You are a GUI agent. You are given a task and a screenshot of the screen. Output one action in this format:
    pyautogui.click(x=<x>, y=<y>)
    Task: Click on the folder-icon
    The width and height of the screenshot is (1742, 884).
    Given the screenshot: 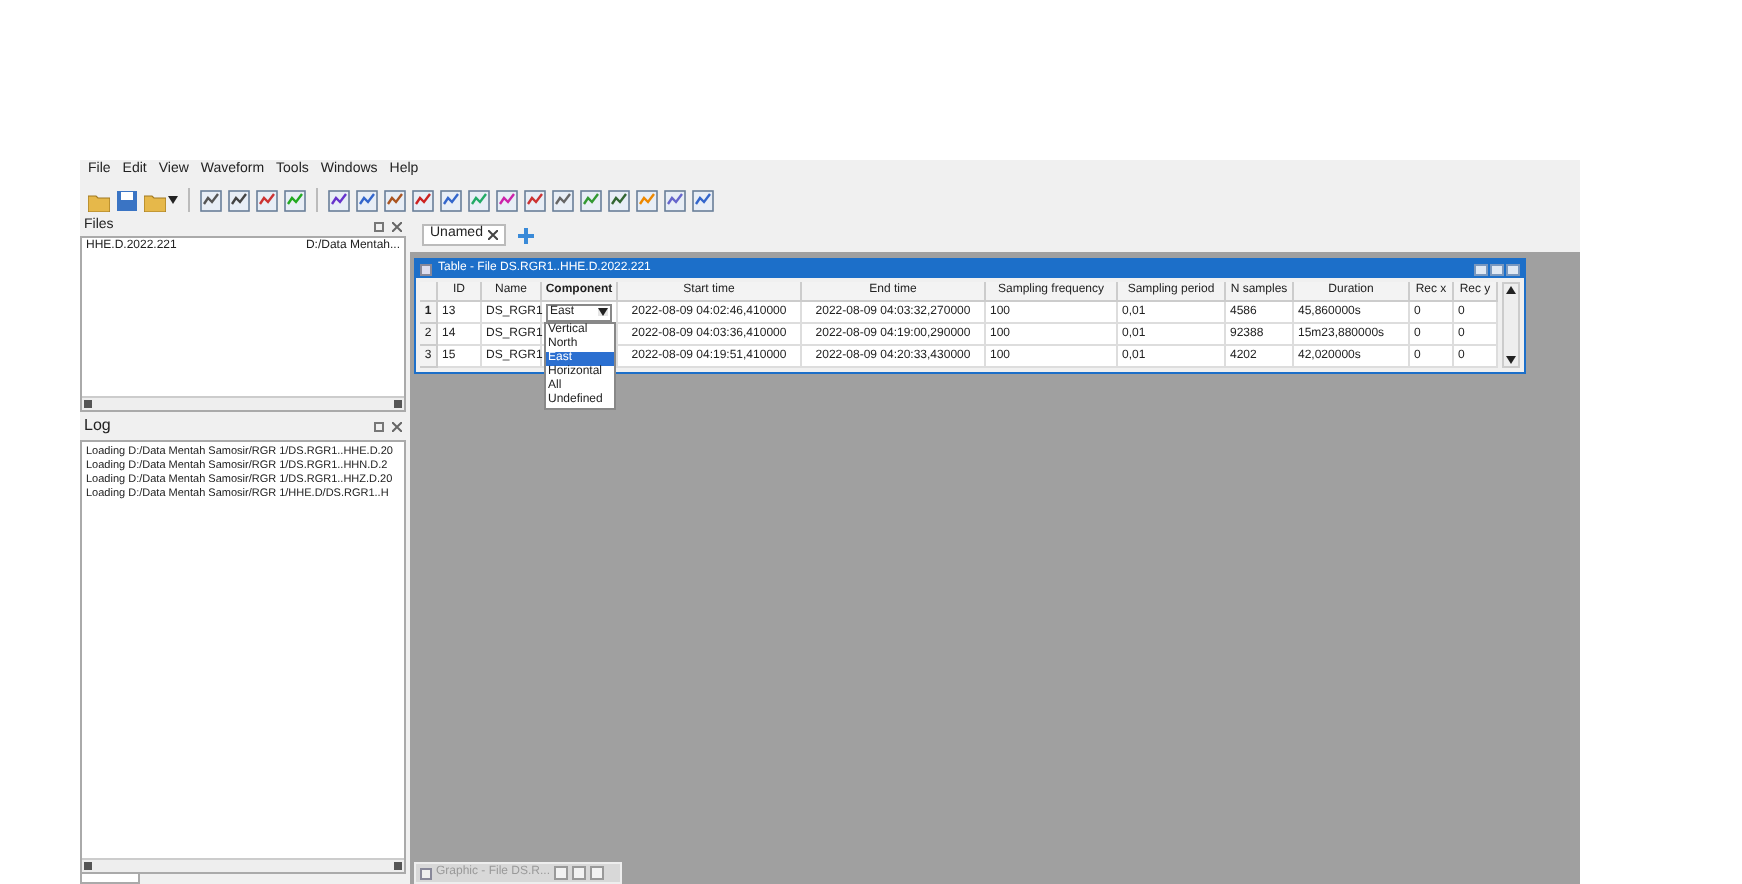 What is the action you would take?
    pyautogui.click(x=99, y=200)
    